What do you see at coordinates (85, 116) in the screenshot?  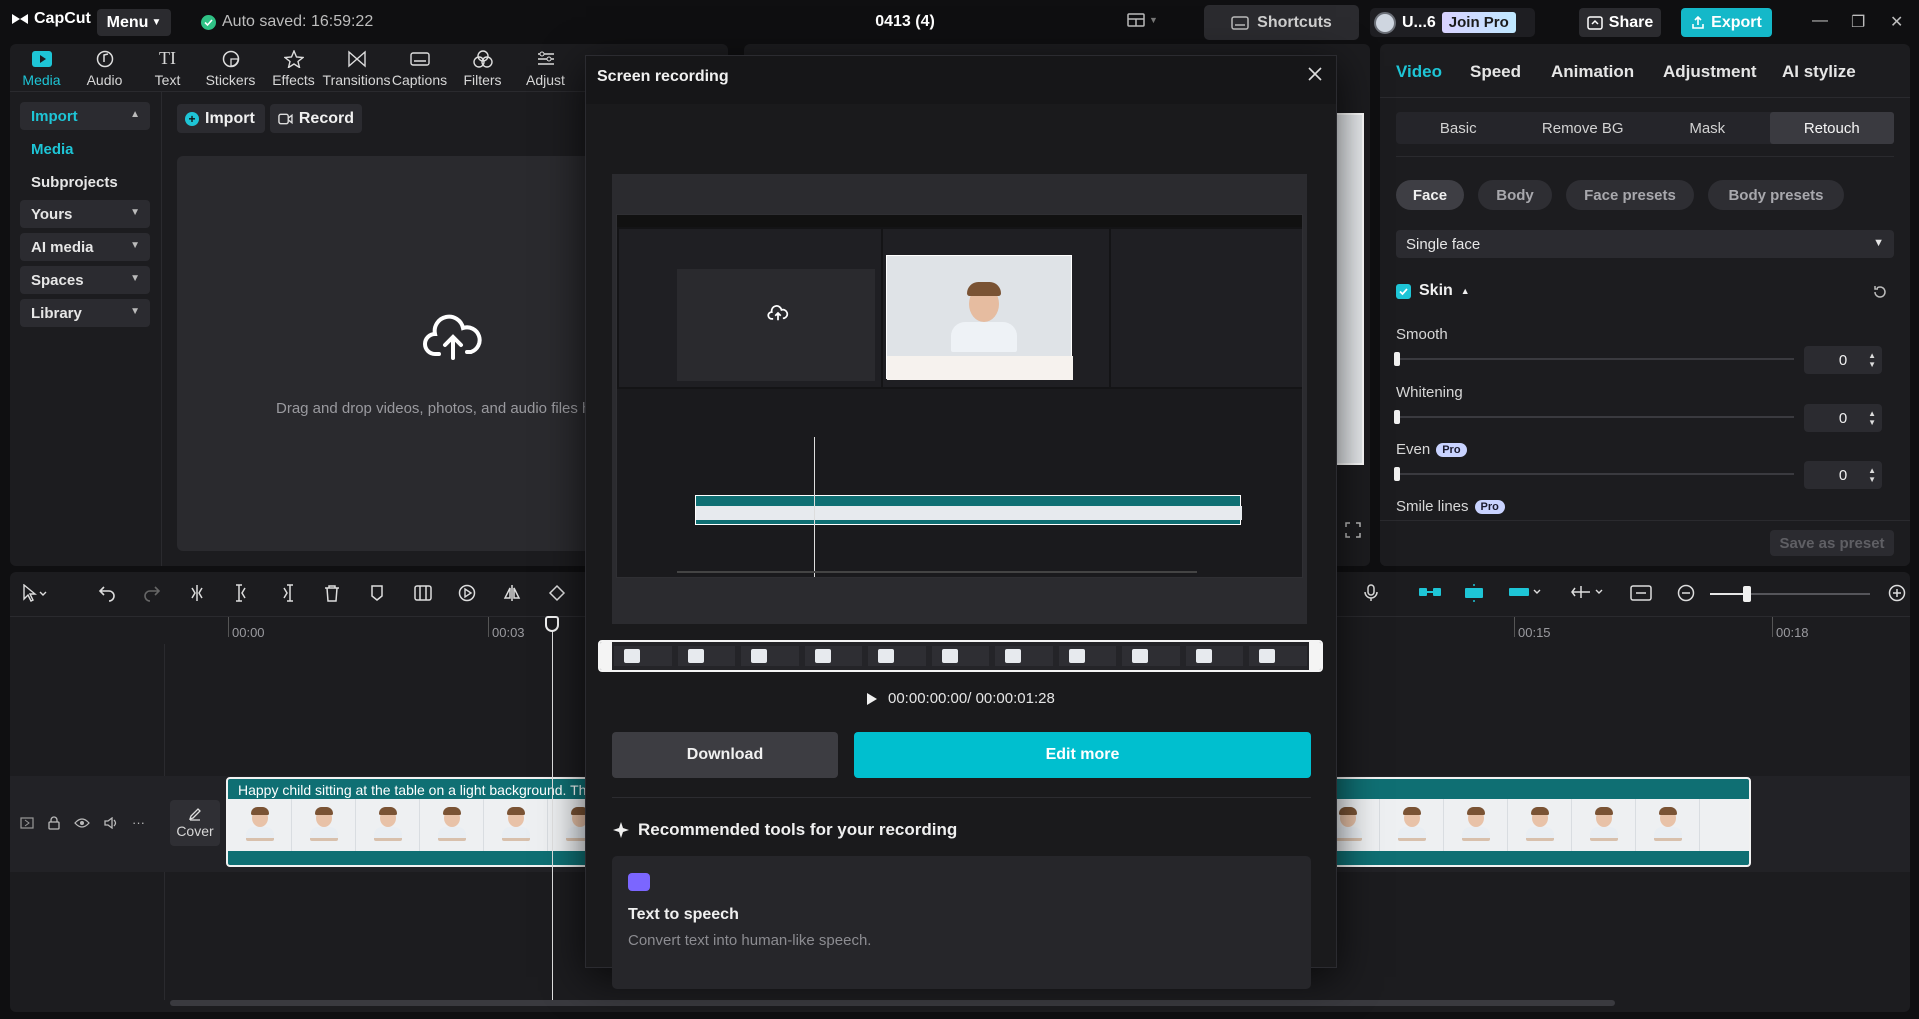 I see `sidebar-item-import: Import▲` at bounding box center [85, 116].